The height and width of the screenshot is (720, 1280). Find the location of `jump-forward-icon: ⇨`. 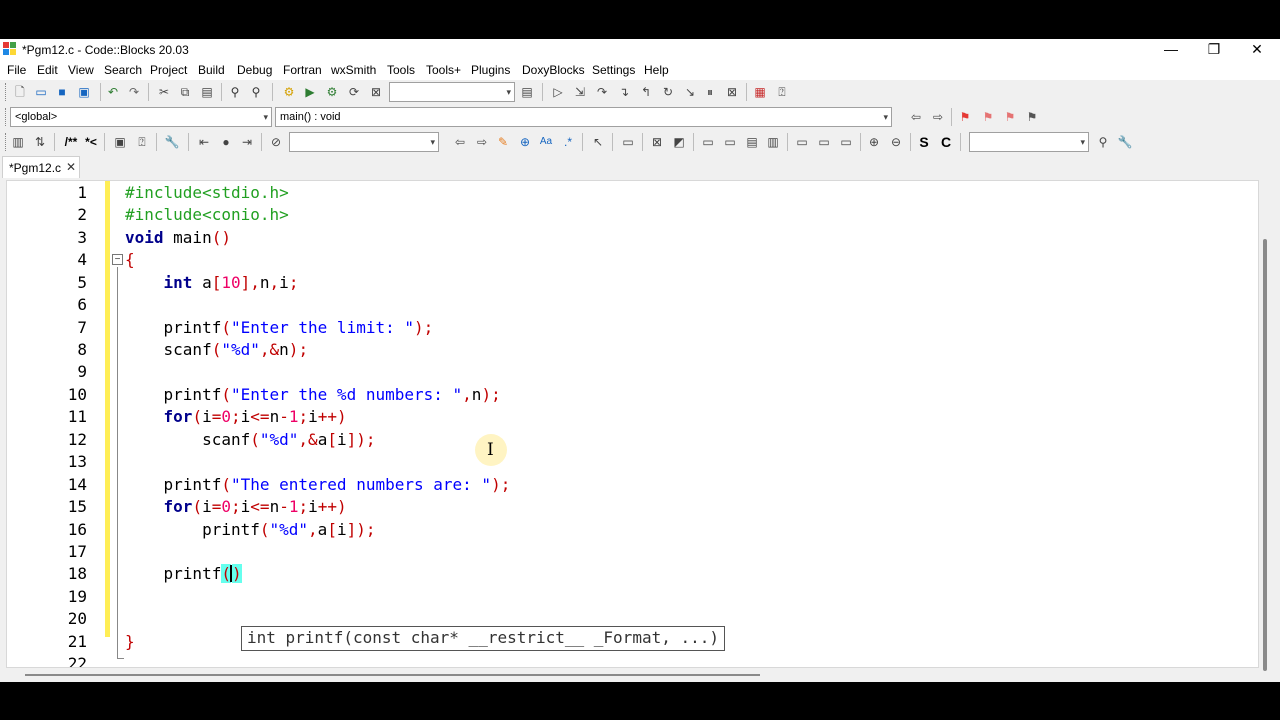

jump-forward-icon: ⇨ is located at coordinates (938, 117).